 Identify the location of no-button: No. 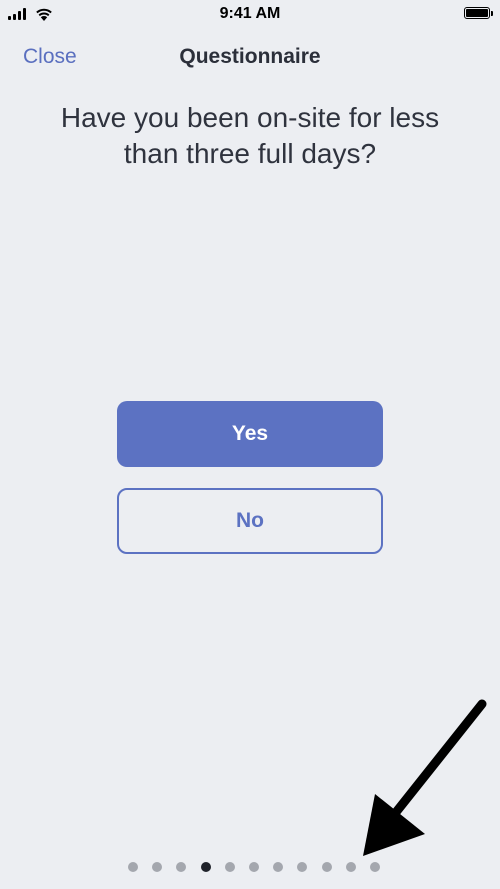
(250, 521).